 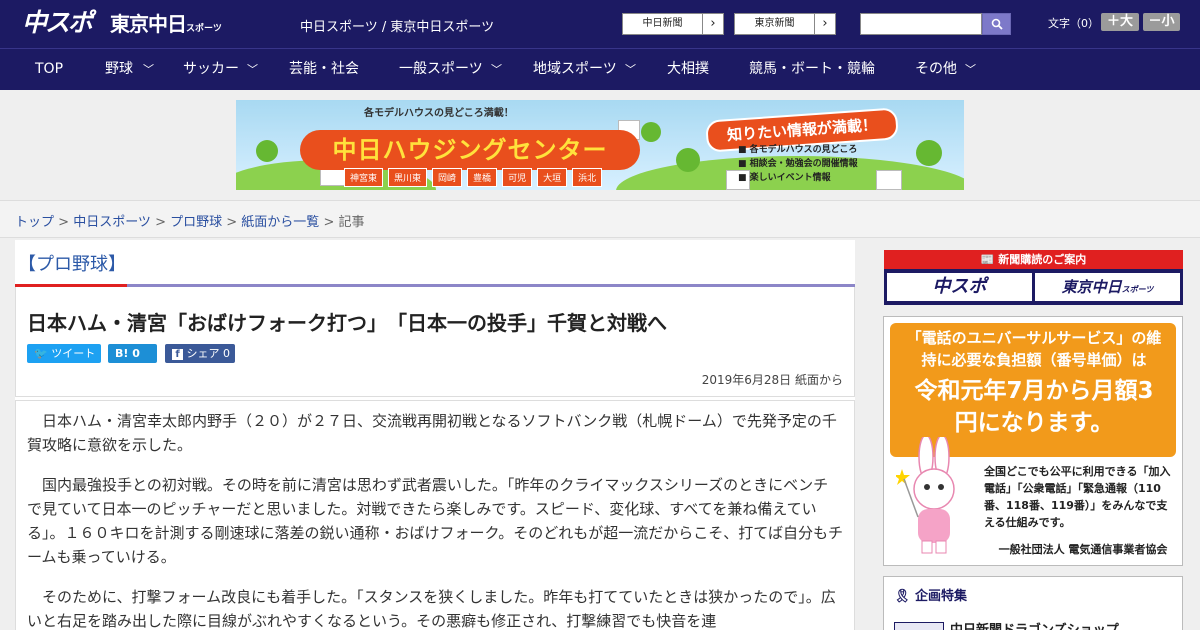 I want to click on special-features-box: 🎗 企画特集 中日新聞ドラゴンズショップ, so click(x=1033, y=603).